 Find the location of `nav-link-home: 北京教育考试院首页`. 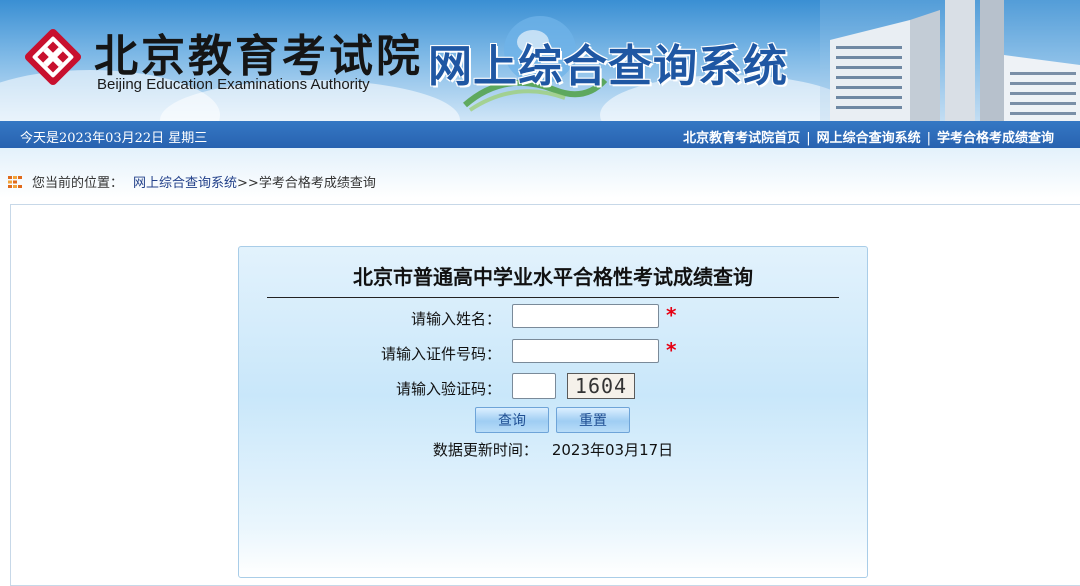

nav-link-home: 北京教育考试院首页 is located at coordinates (741, 138).